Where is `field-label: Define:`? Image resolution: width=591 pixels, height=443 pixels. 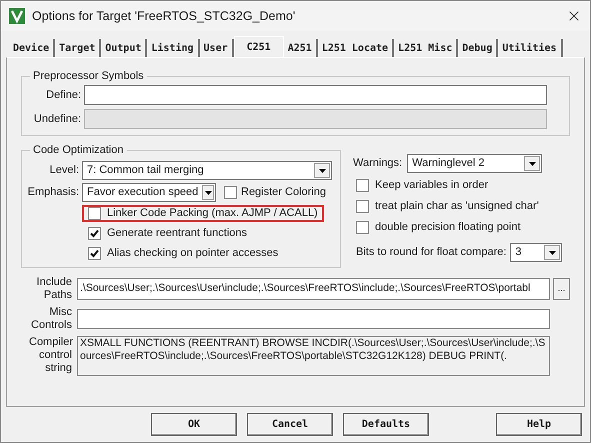
field-label: Define: is located at coordinates (63, 95).